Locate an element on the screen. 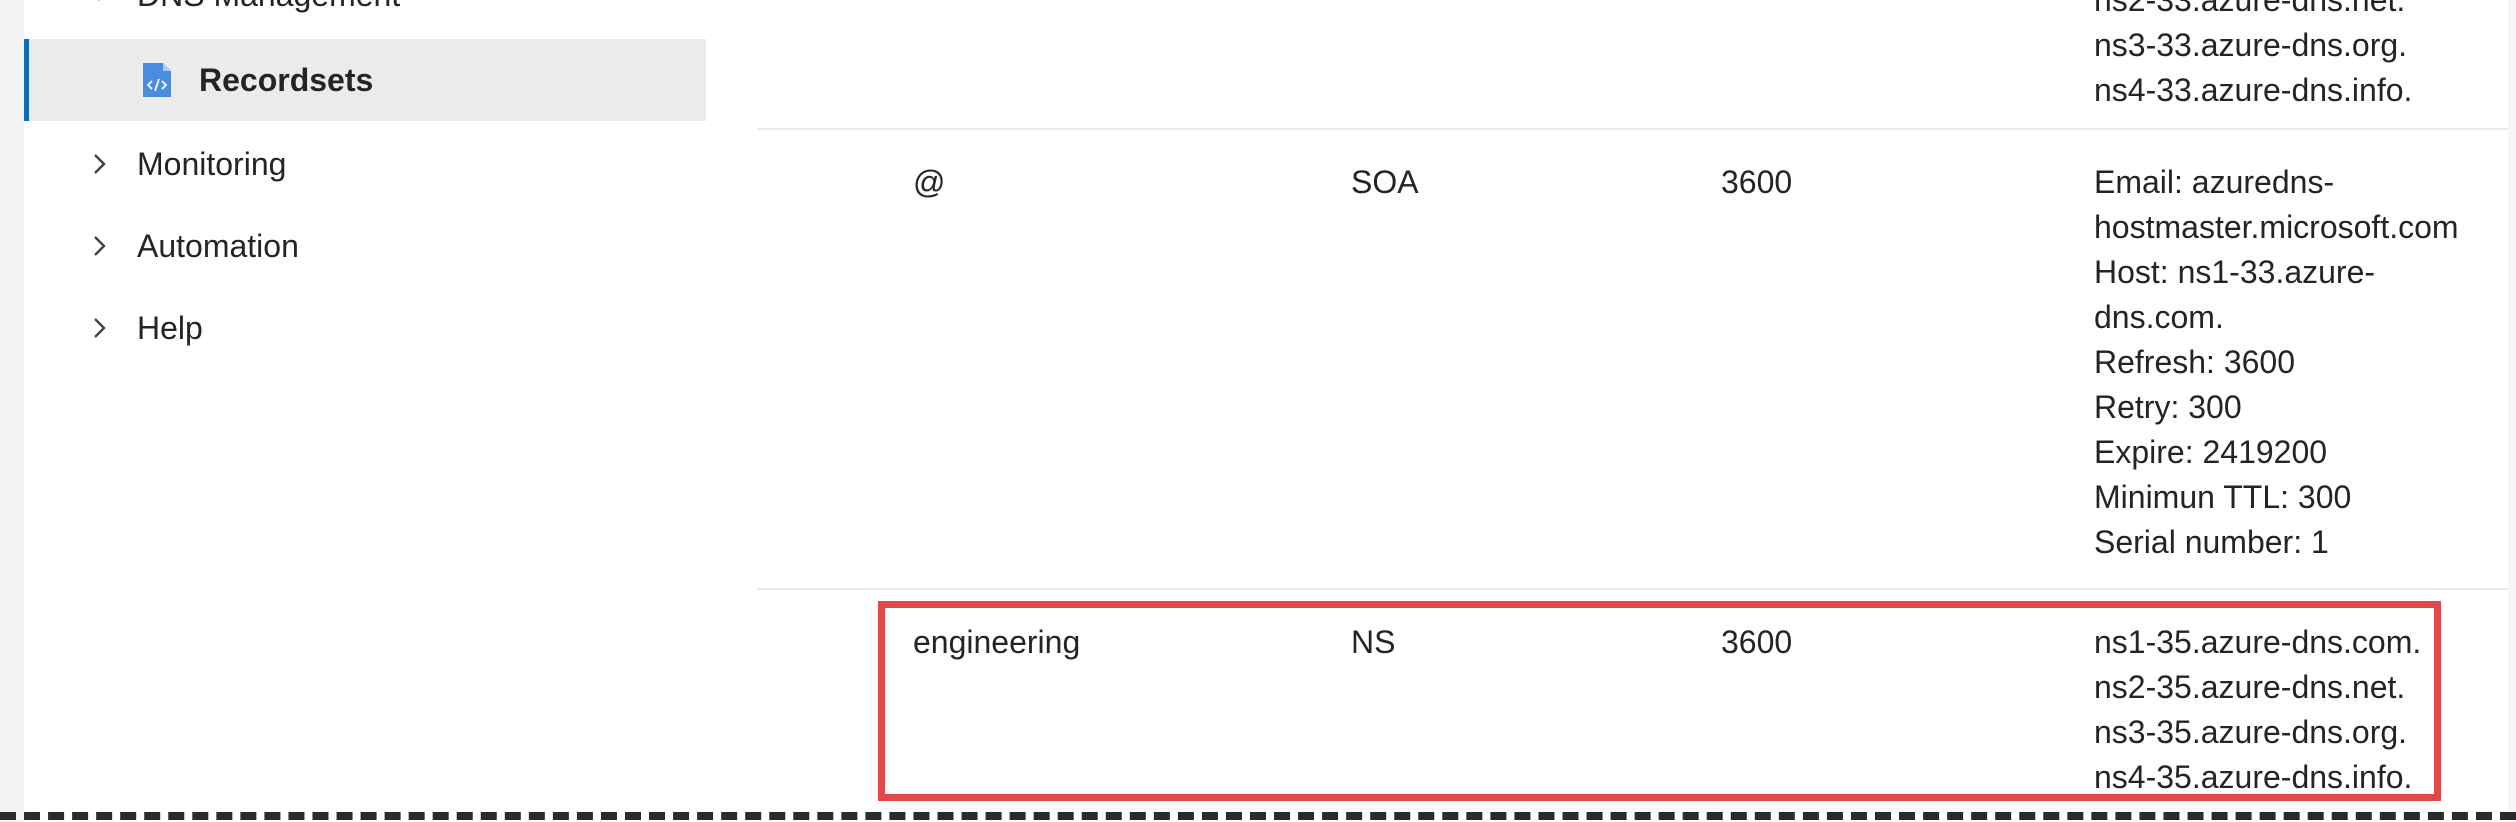  sidebar-item-automation: Automation is located at coordinates (365, 246).